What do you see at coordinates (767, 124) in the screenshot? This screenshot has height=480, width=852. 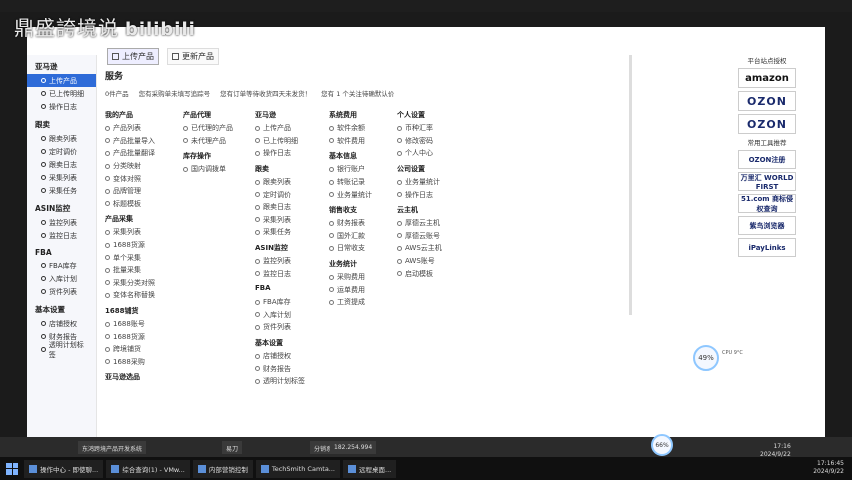 I see `ozon-logo-2: OZON` at bounding box center [767, 124].